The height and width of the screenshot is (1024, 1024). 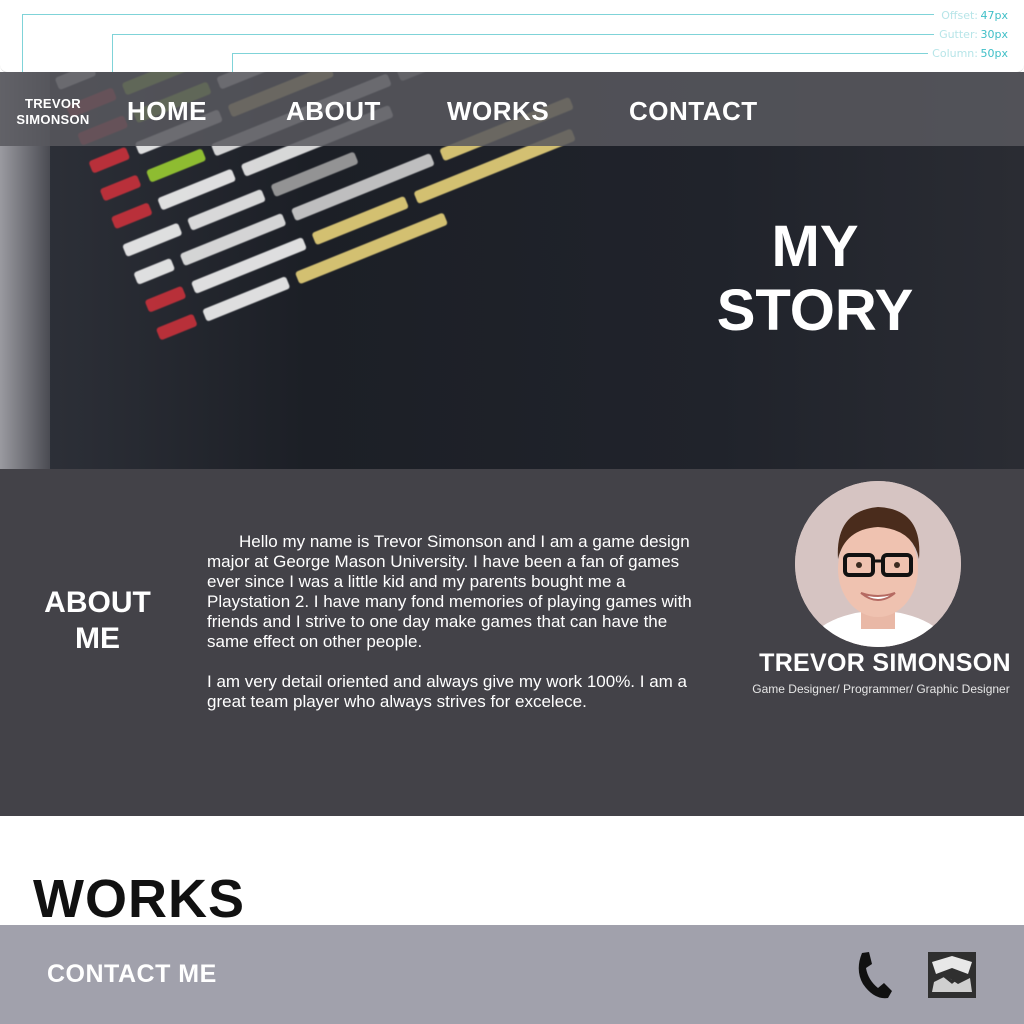 I want to click on about-heading-line2: ME, so click(x=97, y=638).